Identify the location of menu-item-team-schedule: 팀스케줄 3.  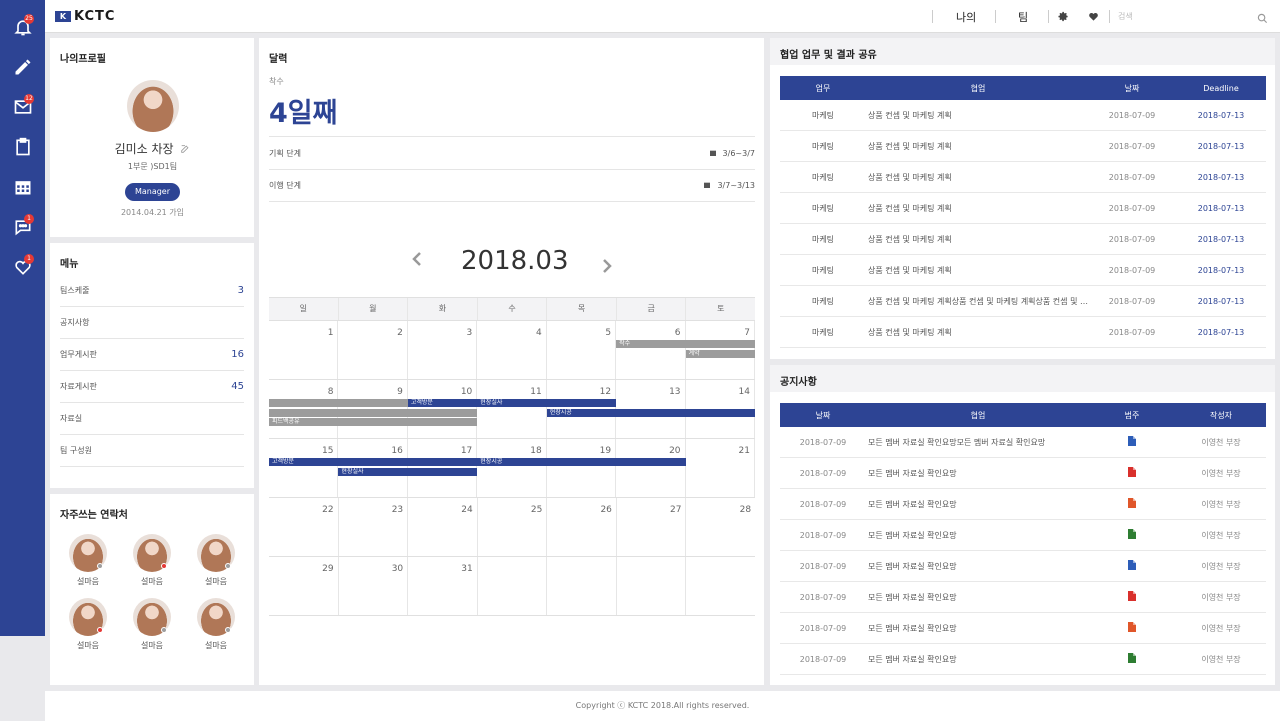
(152, 291).